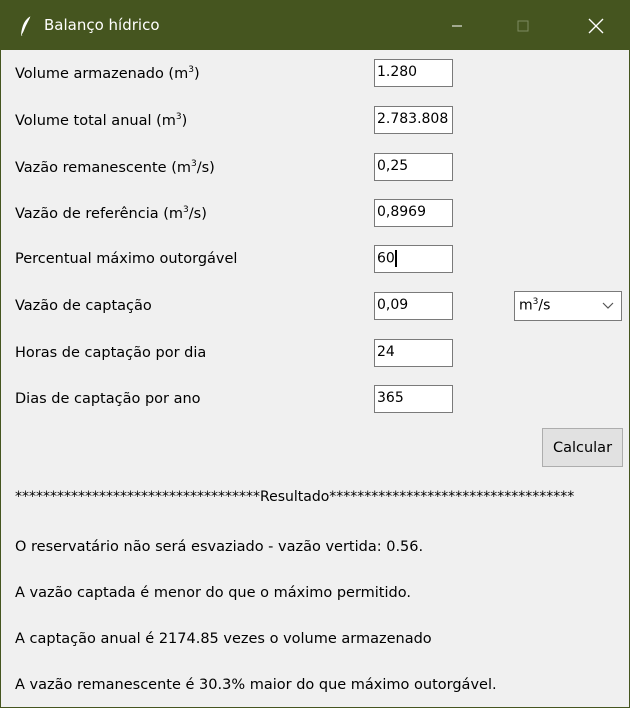 The image size is (630, 708). I want to click on label-dias-captacao: Dias de captação por ano, so click(108, 399).